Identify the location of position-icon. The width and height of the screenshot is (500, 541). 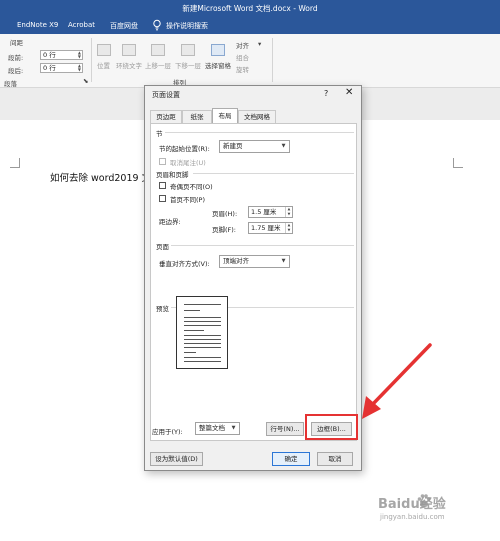
(104, 50).